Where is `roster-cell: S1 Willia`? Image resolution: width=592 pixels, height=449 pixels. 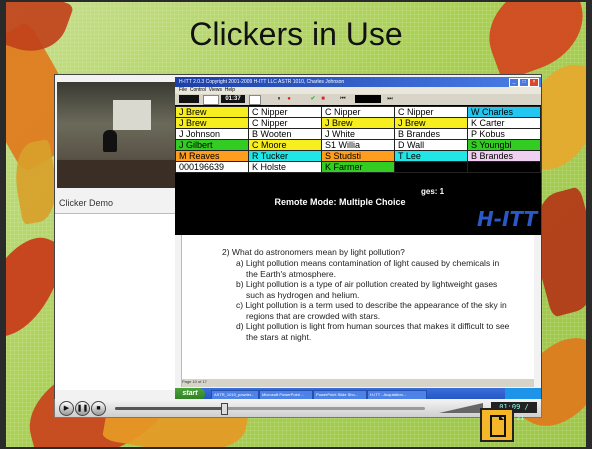
roster-cell: S1 Willia is located at coordinates (358, 145).